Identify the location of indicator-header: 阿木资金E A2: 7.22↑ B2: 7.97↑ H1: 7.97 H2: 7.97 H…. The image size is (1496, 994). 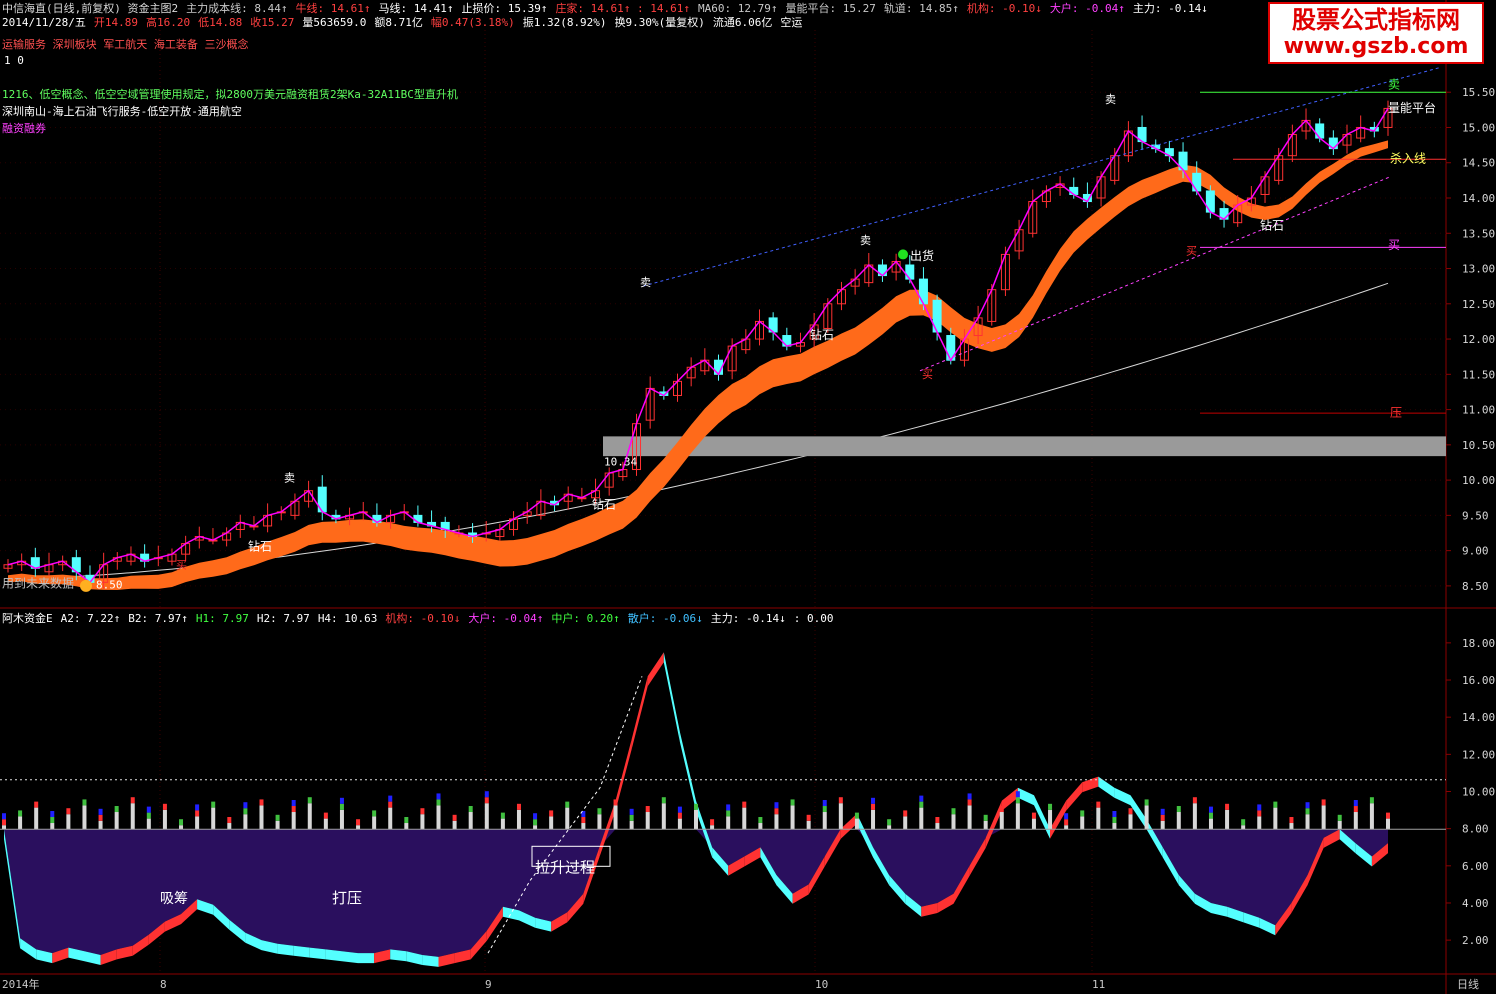
(421, 619).